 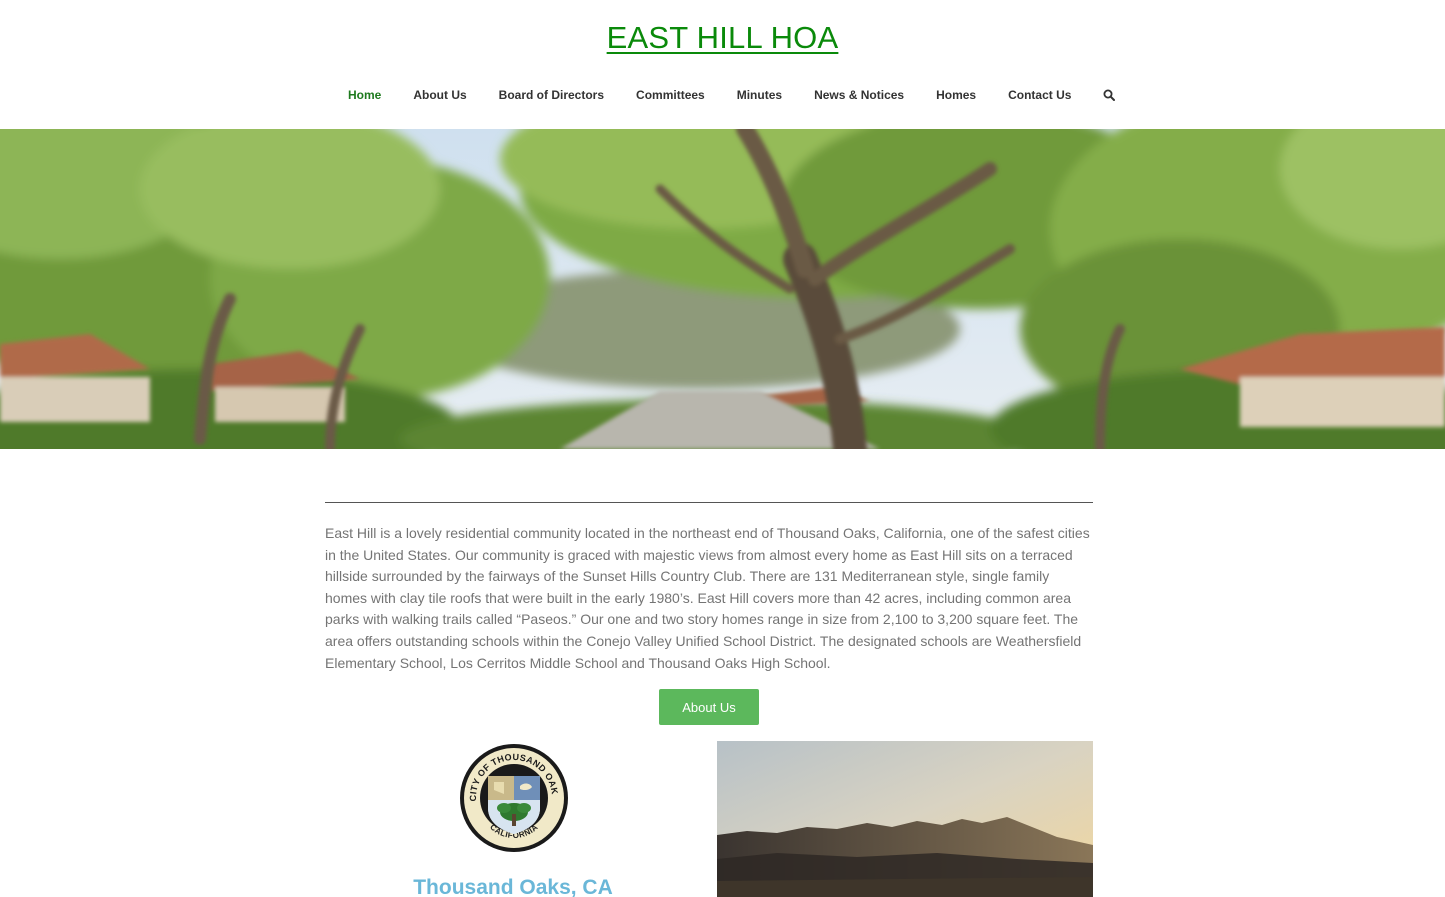 What do you see at coordinates (709, 502) in the screenshot?
I see `section-divider` at bounding box center [709, 502].